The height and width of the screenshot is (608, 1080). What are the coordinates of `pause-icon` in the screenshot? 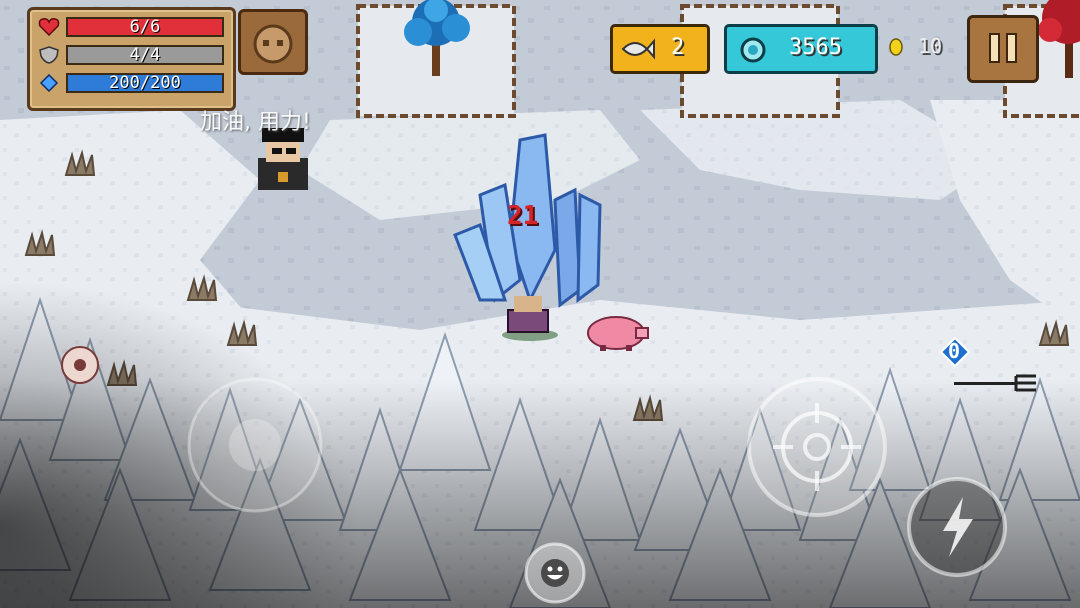 It's located at (1003, 48).